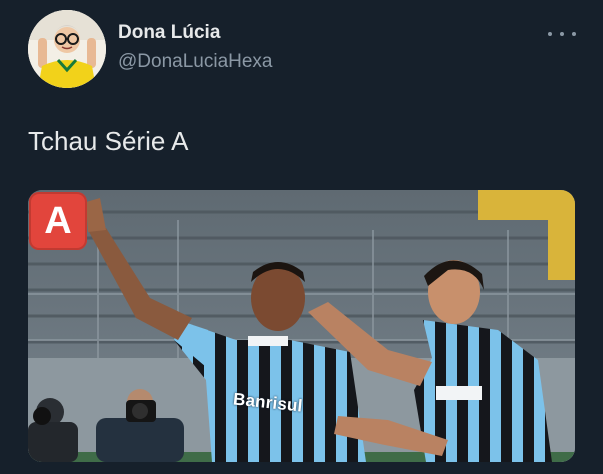 Image resolution: width=603 pixels, height=474 pixels. I want to click on display-name: Dona Lúcia, so click(169, 33).